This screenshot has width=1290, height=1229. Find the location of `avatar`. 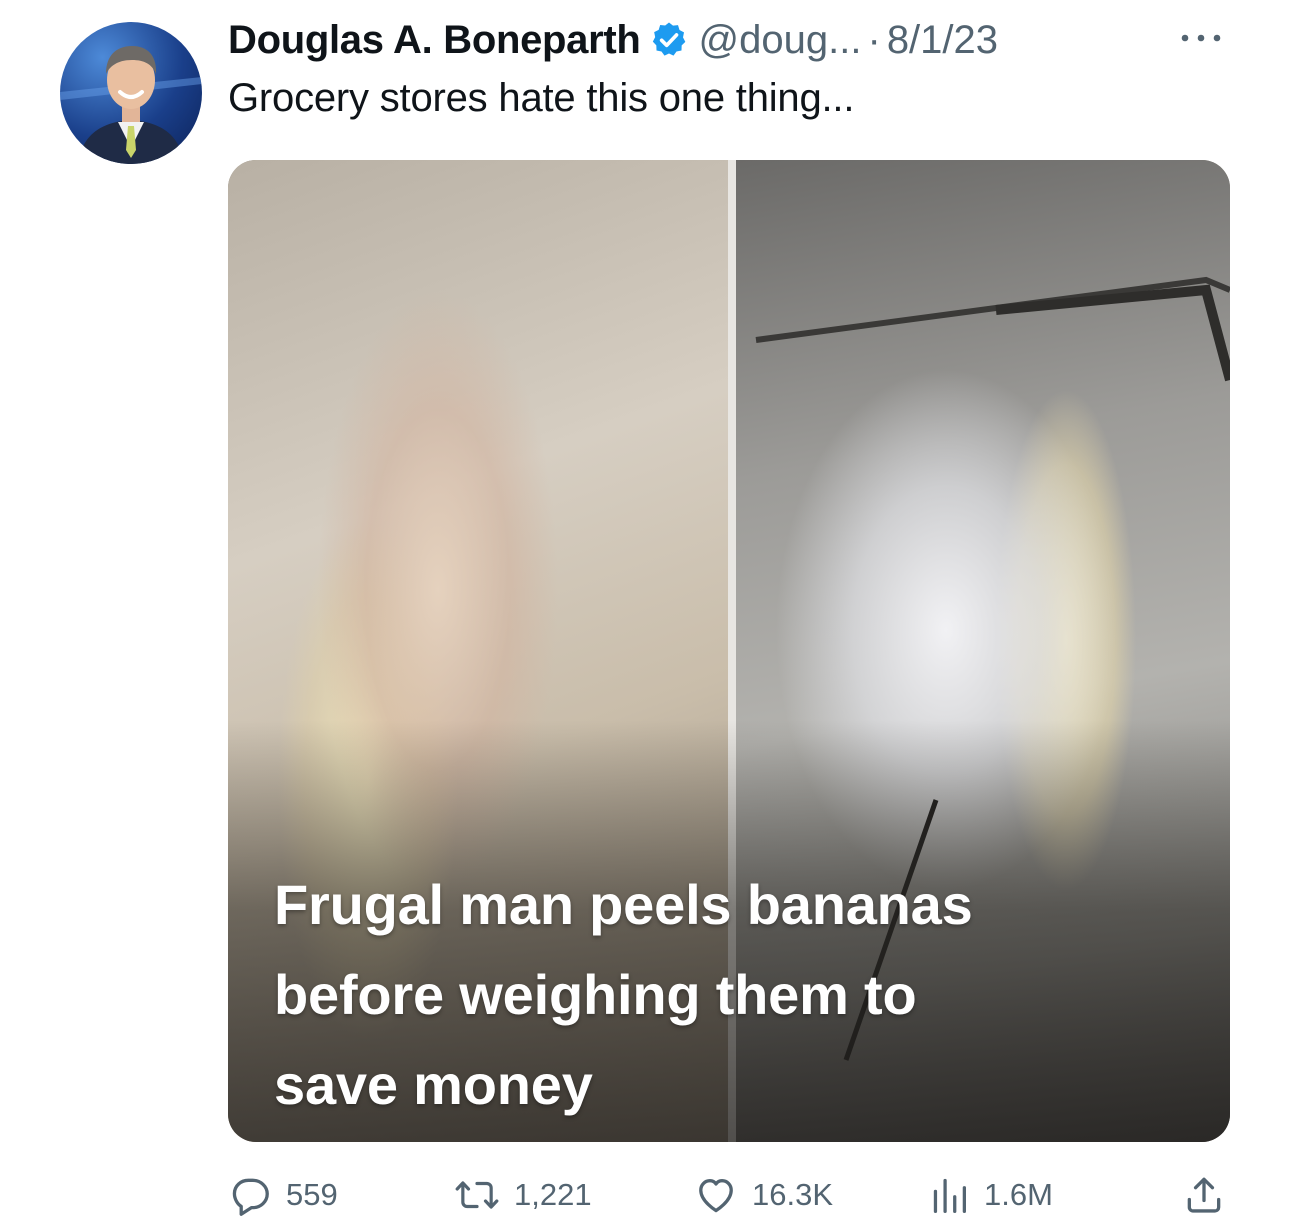

avatar is located at coordinates (131, 93).